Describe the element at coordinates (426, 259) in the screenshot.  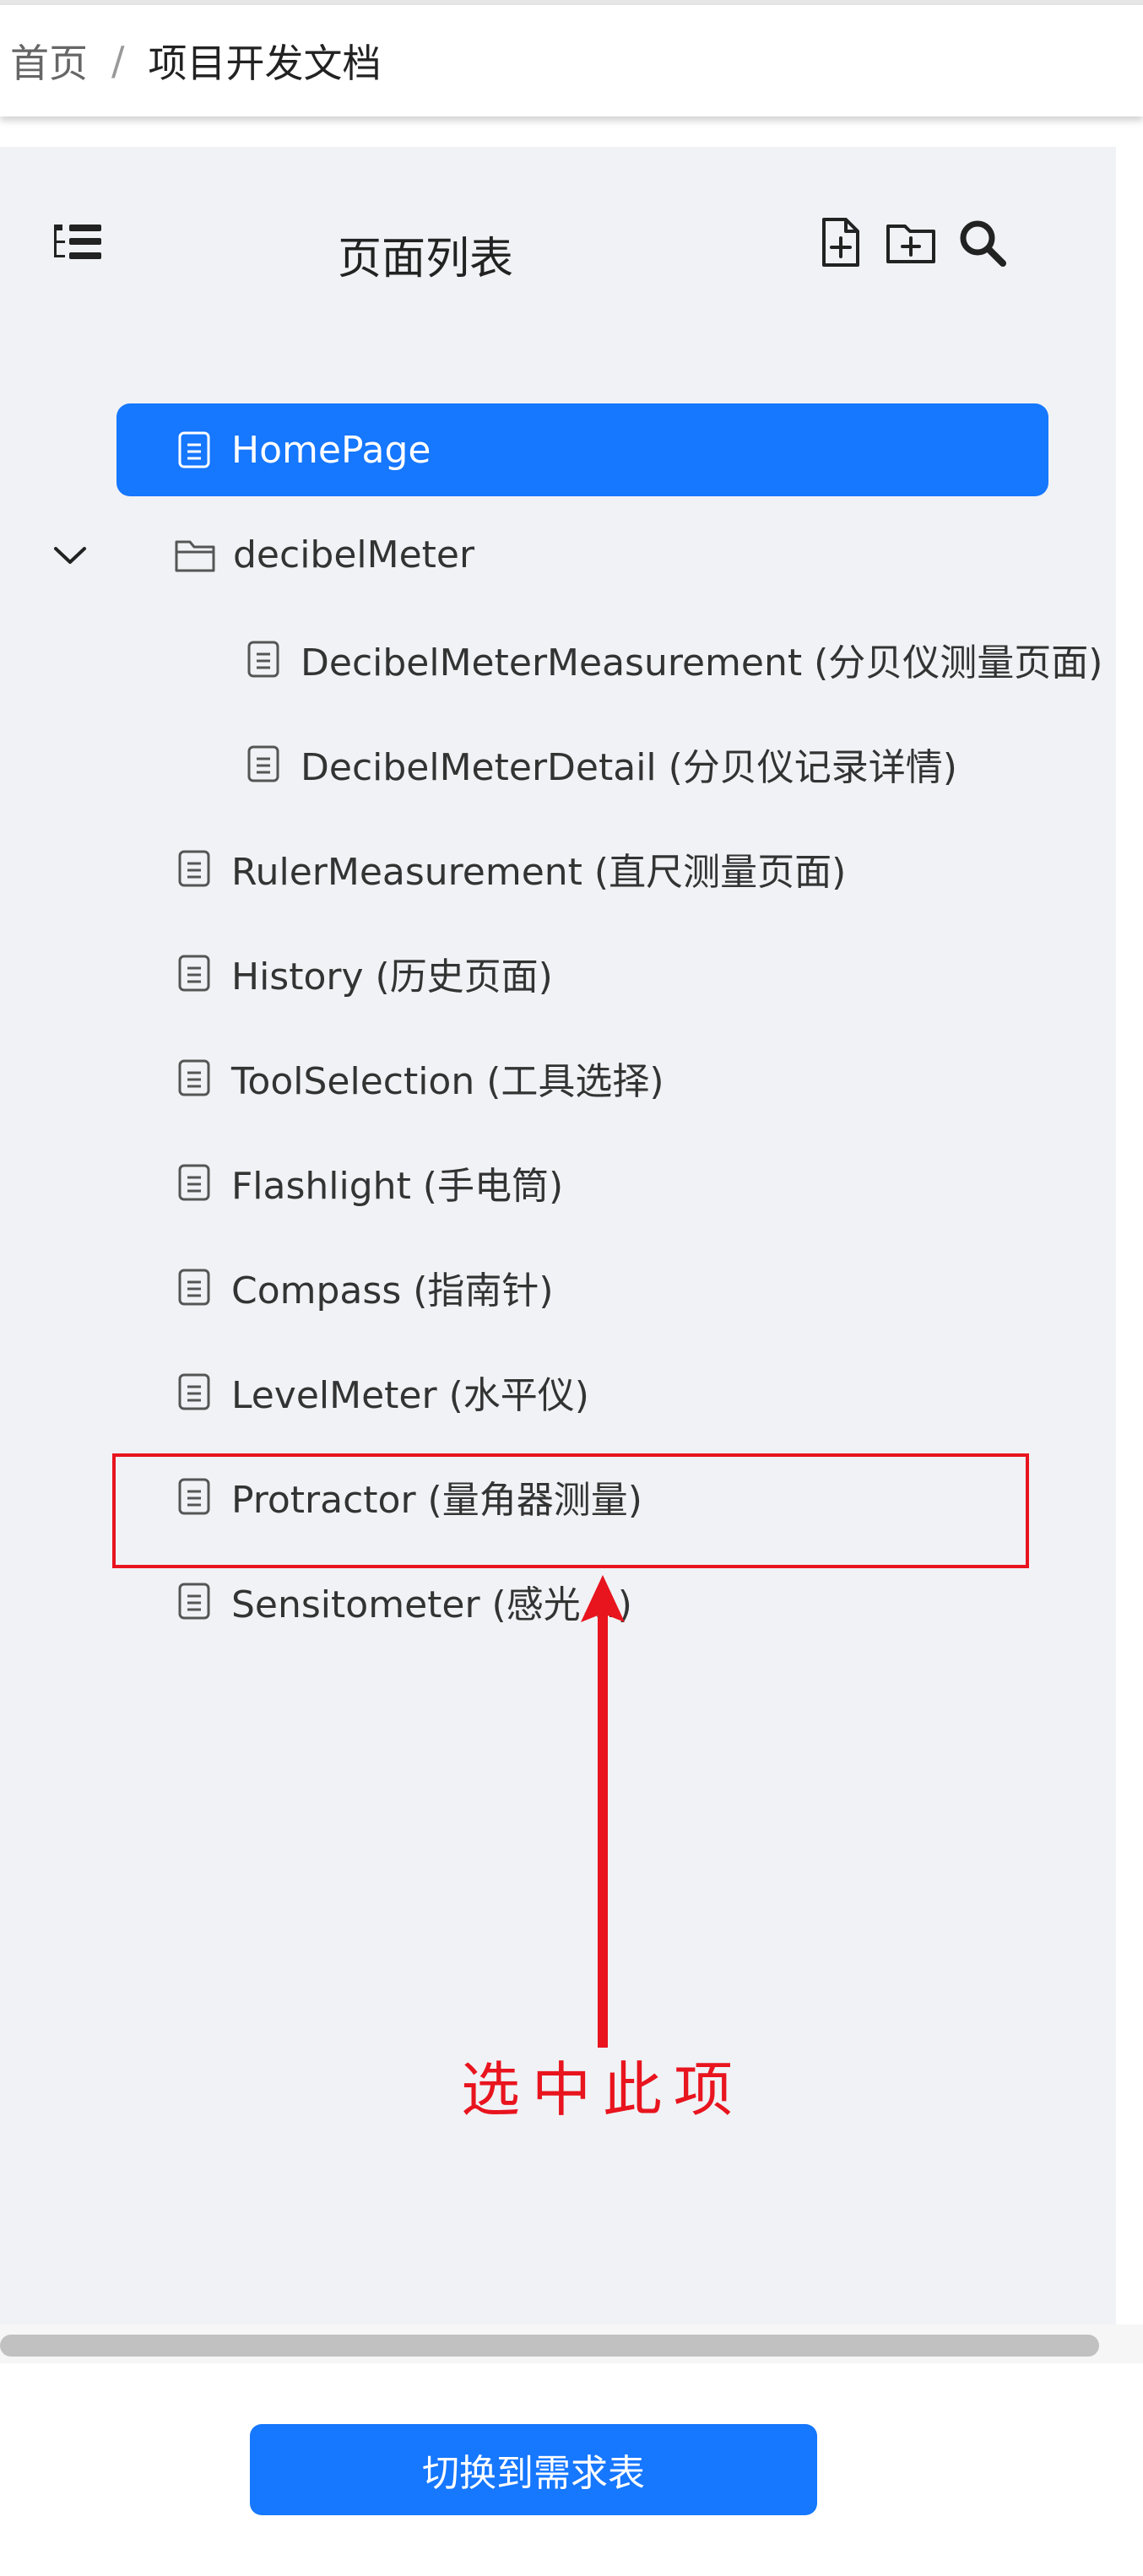
I see `panel-title: 页面列表` at that location.